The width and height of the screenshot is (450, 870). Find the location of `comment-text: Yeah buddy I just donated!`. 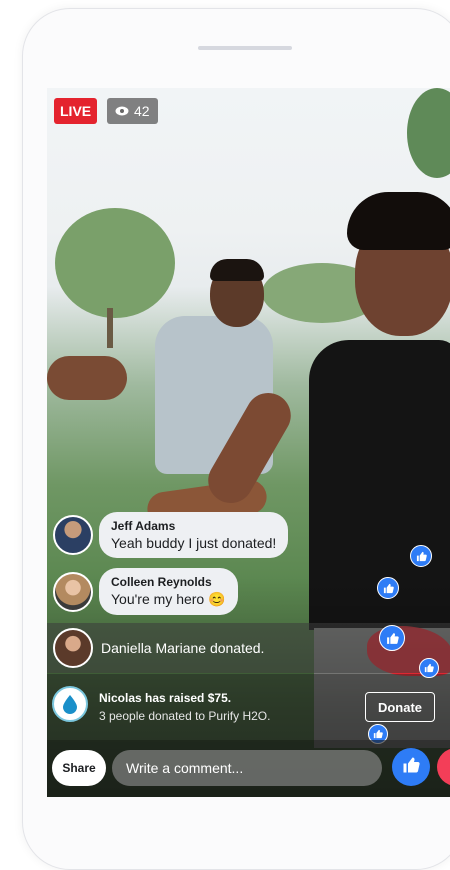

comment-text: Yeah buddy I just donated! is located at coordinates (194, 543).